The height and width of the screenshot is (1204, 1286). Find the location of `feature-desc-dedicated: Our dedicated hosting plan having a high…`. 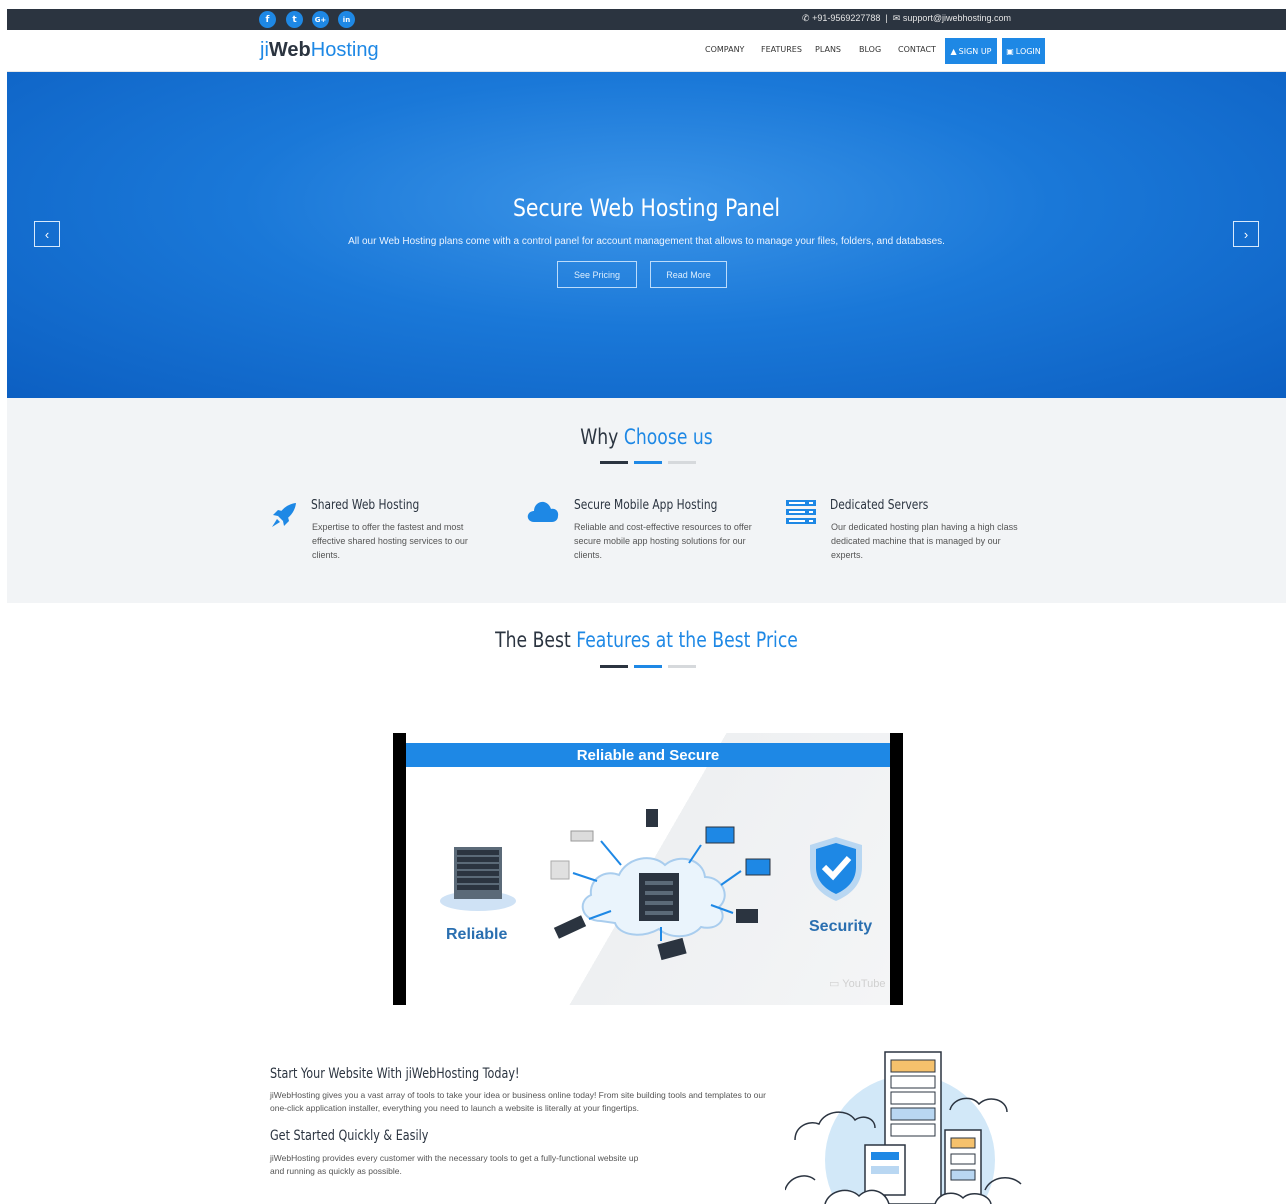

feature-desc-dedicated: Our dedicated hosting plan having a high… is located at coordinates (924, 541).